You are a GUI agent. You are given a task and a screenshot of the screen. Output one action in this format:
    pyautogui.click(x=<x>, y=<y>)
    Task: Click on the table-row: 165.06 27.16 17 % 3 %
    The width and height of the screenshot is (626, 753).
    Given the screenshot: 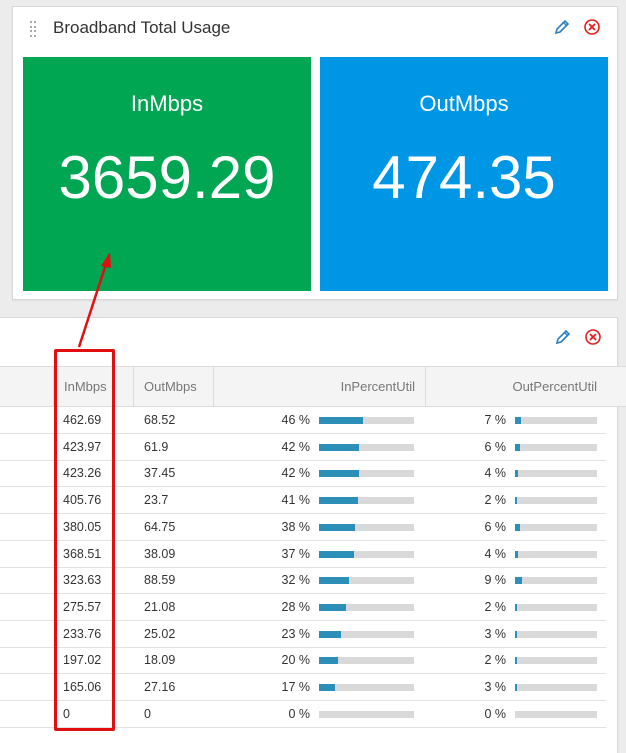 What is the action you would take?
    pyautogui.click(x=303, y=687)
    